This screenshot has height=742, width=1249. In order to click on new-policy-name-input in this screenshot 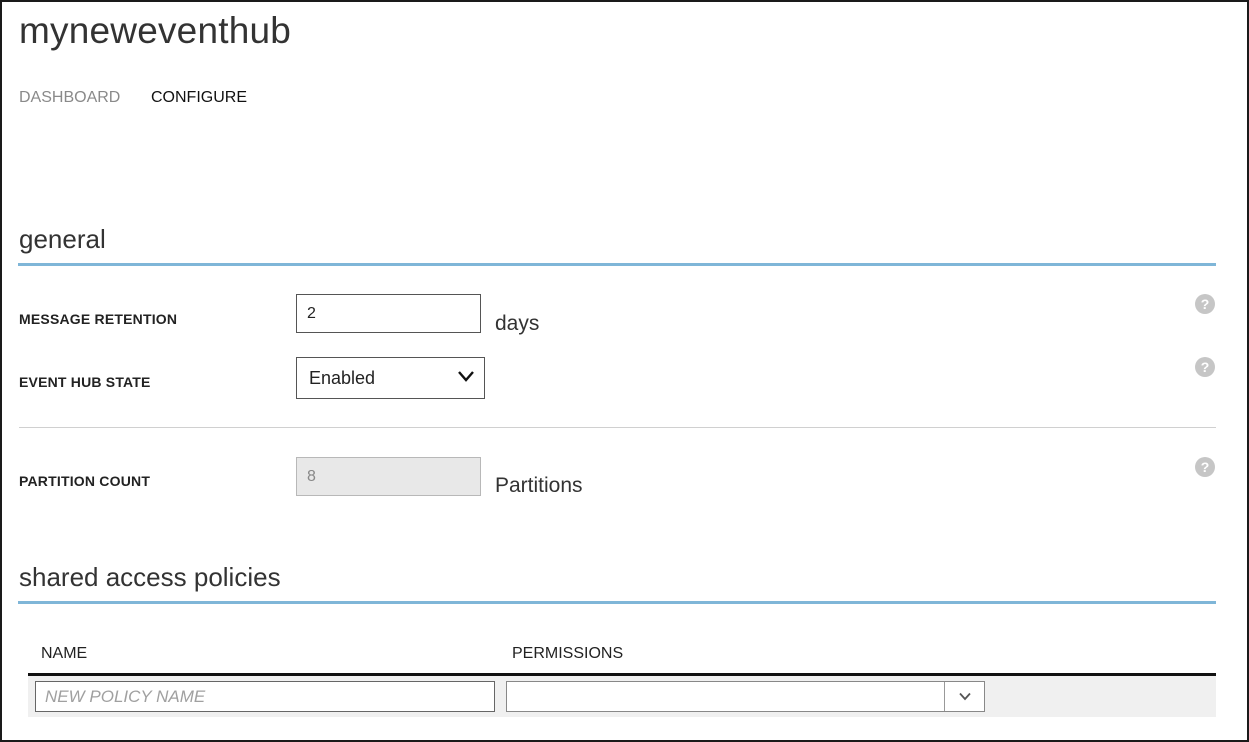, I will do `click(265, 696)`.